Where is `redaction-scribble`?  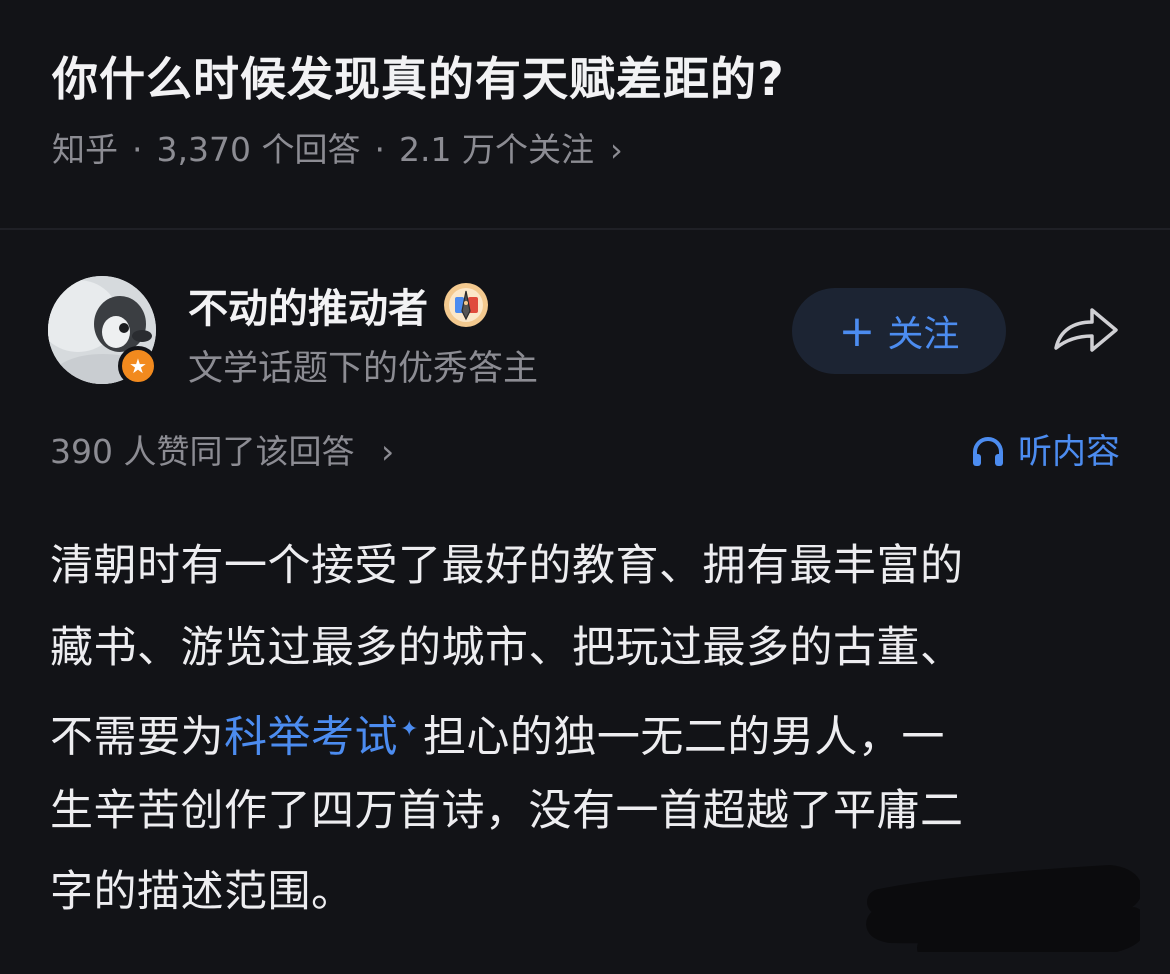 redaction-scribble is located at coordinates (1003, 908).